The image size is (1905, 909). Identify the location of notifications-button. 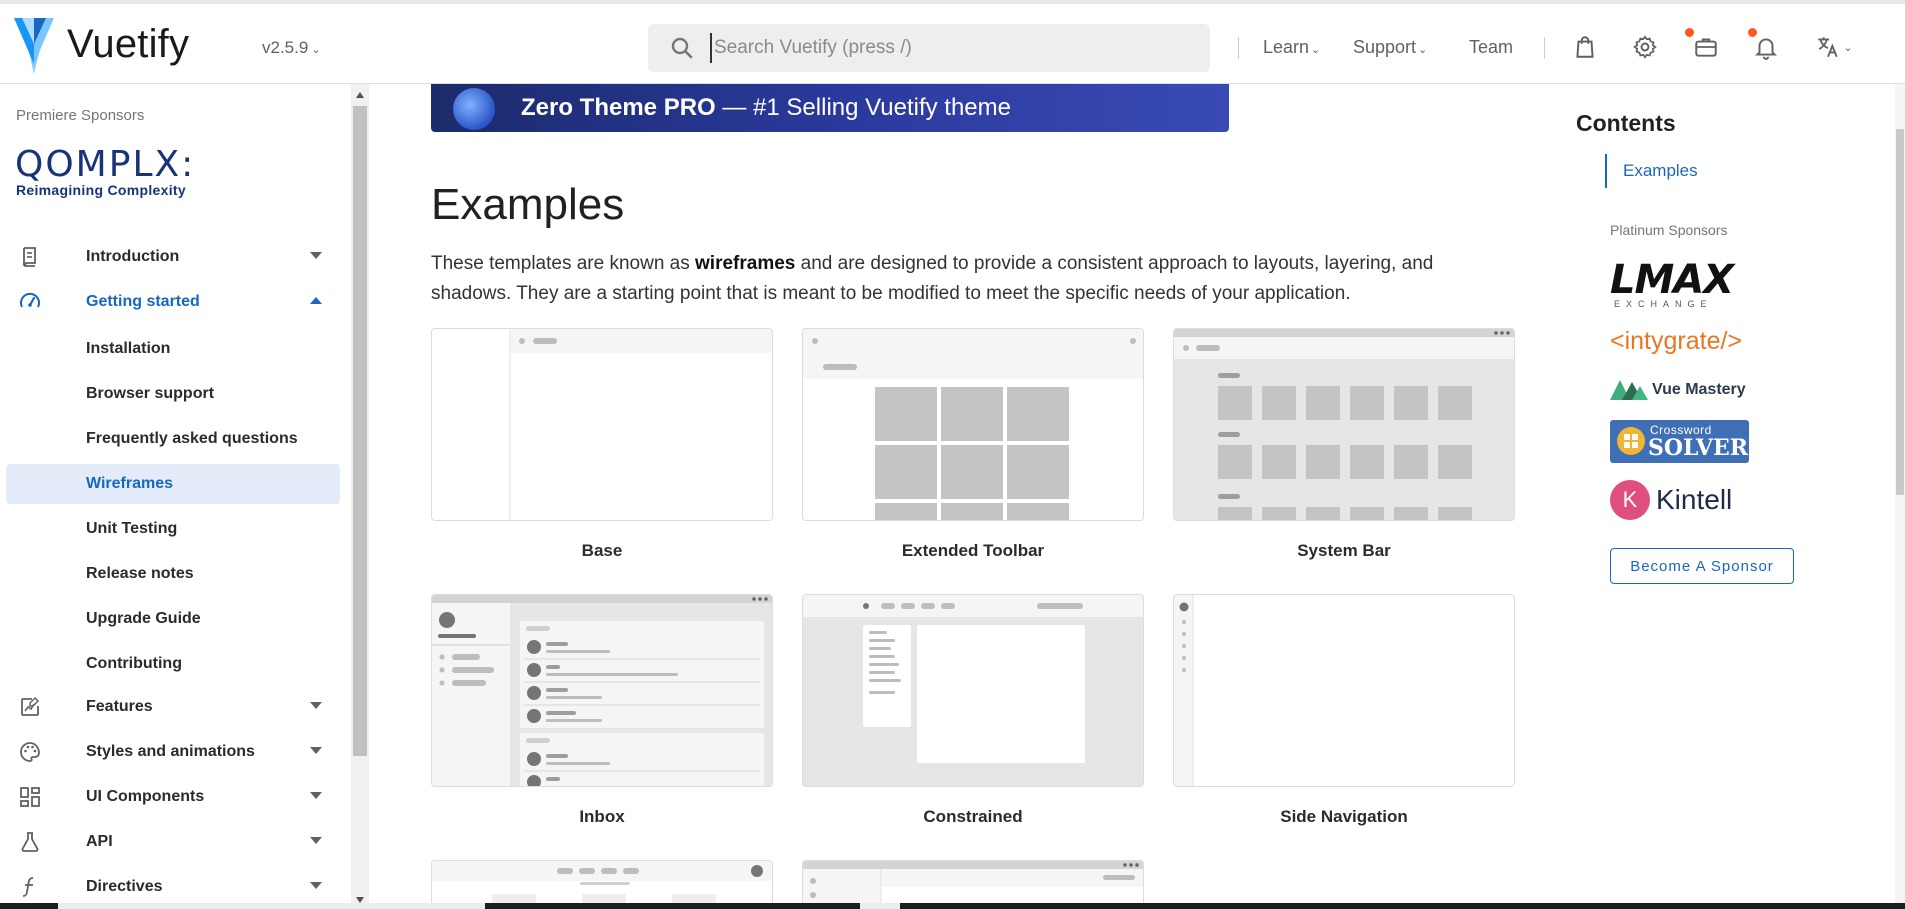
(1765, 46).